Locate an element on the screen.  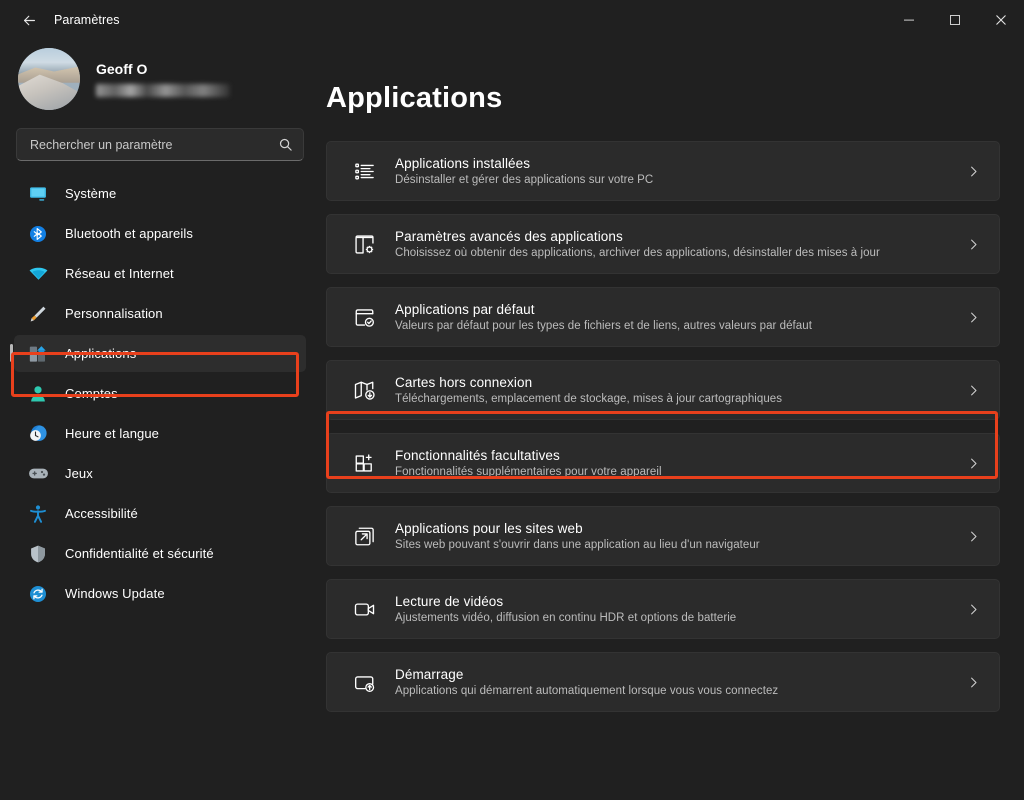
close-icon is located at coordinates (1001, 20).